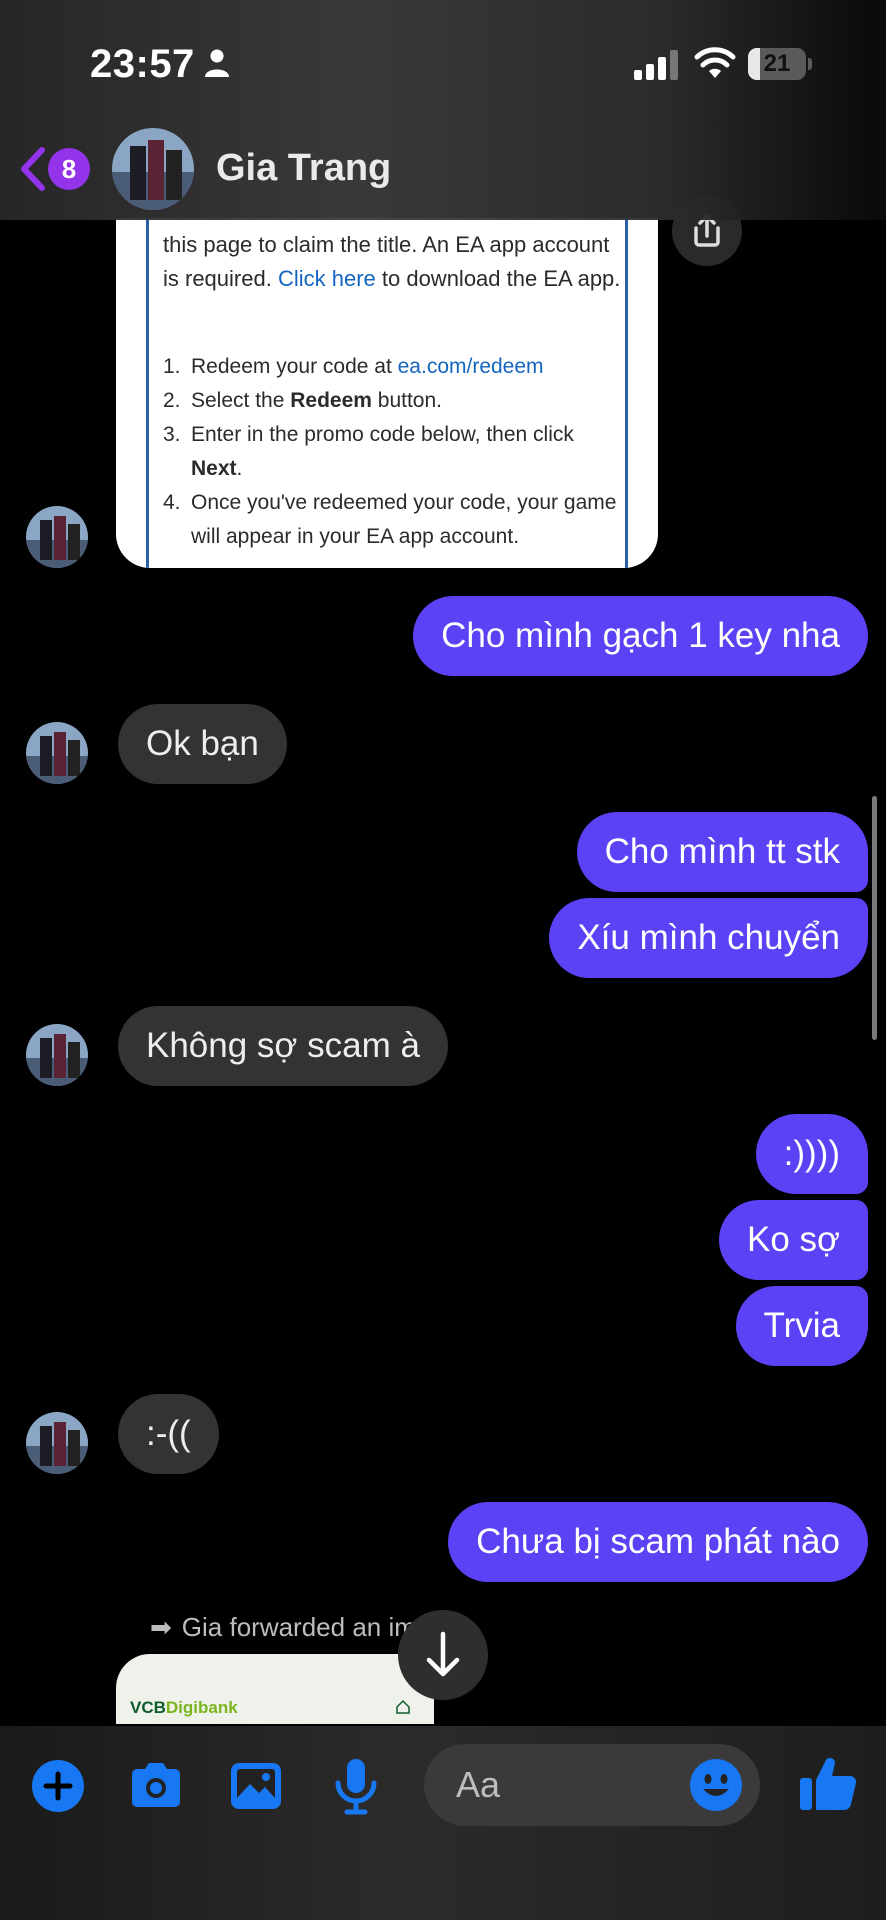 Image resolution: width=886 pixels, height=1920 pixels. What do you see at coordinates (217, 63) in the screenshot?
I see `person-icon` at bounding box center [217, 63].